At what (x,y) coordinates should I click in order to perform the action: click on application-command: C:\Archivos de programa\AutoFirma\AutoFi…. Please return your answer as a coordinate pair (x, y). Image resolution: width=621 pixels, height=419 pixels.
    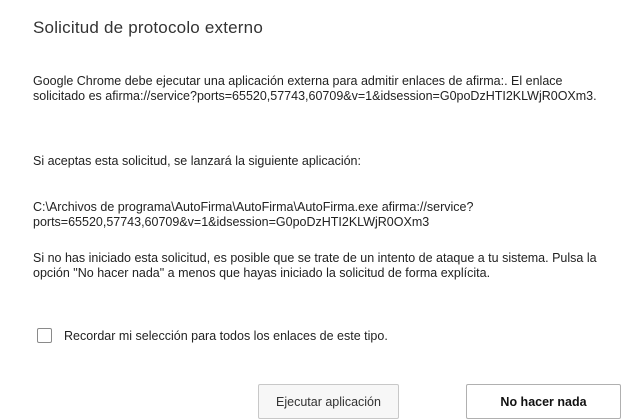
    Looking at the image, I should click on (253, 214).